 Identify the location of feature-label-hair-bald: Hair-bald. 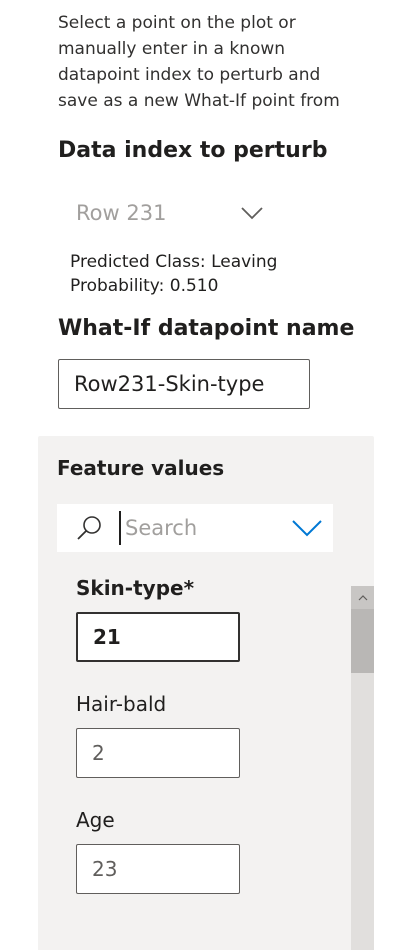
(121, 704).